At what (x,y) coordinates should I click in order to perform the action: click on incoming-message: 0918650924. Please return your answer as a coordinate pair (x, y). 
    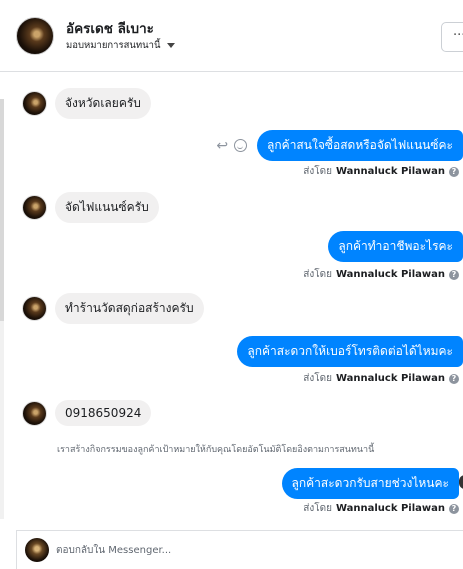
    Looking at the image, I should click on (87, 413).